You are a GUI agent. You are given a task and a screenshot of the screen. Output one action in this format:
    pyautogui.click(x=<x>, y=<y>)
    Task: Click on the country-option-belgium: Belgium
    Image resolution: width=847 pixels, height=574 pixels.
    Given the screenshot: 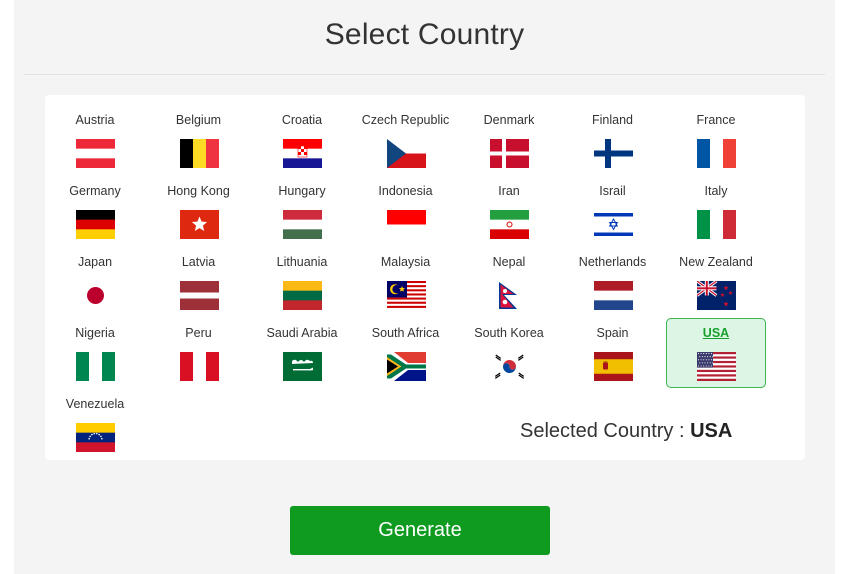 What is the action you would take?
    pyautogui.click(x=199, y=140)
    